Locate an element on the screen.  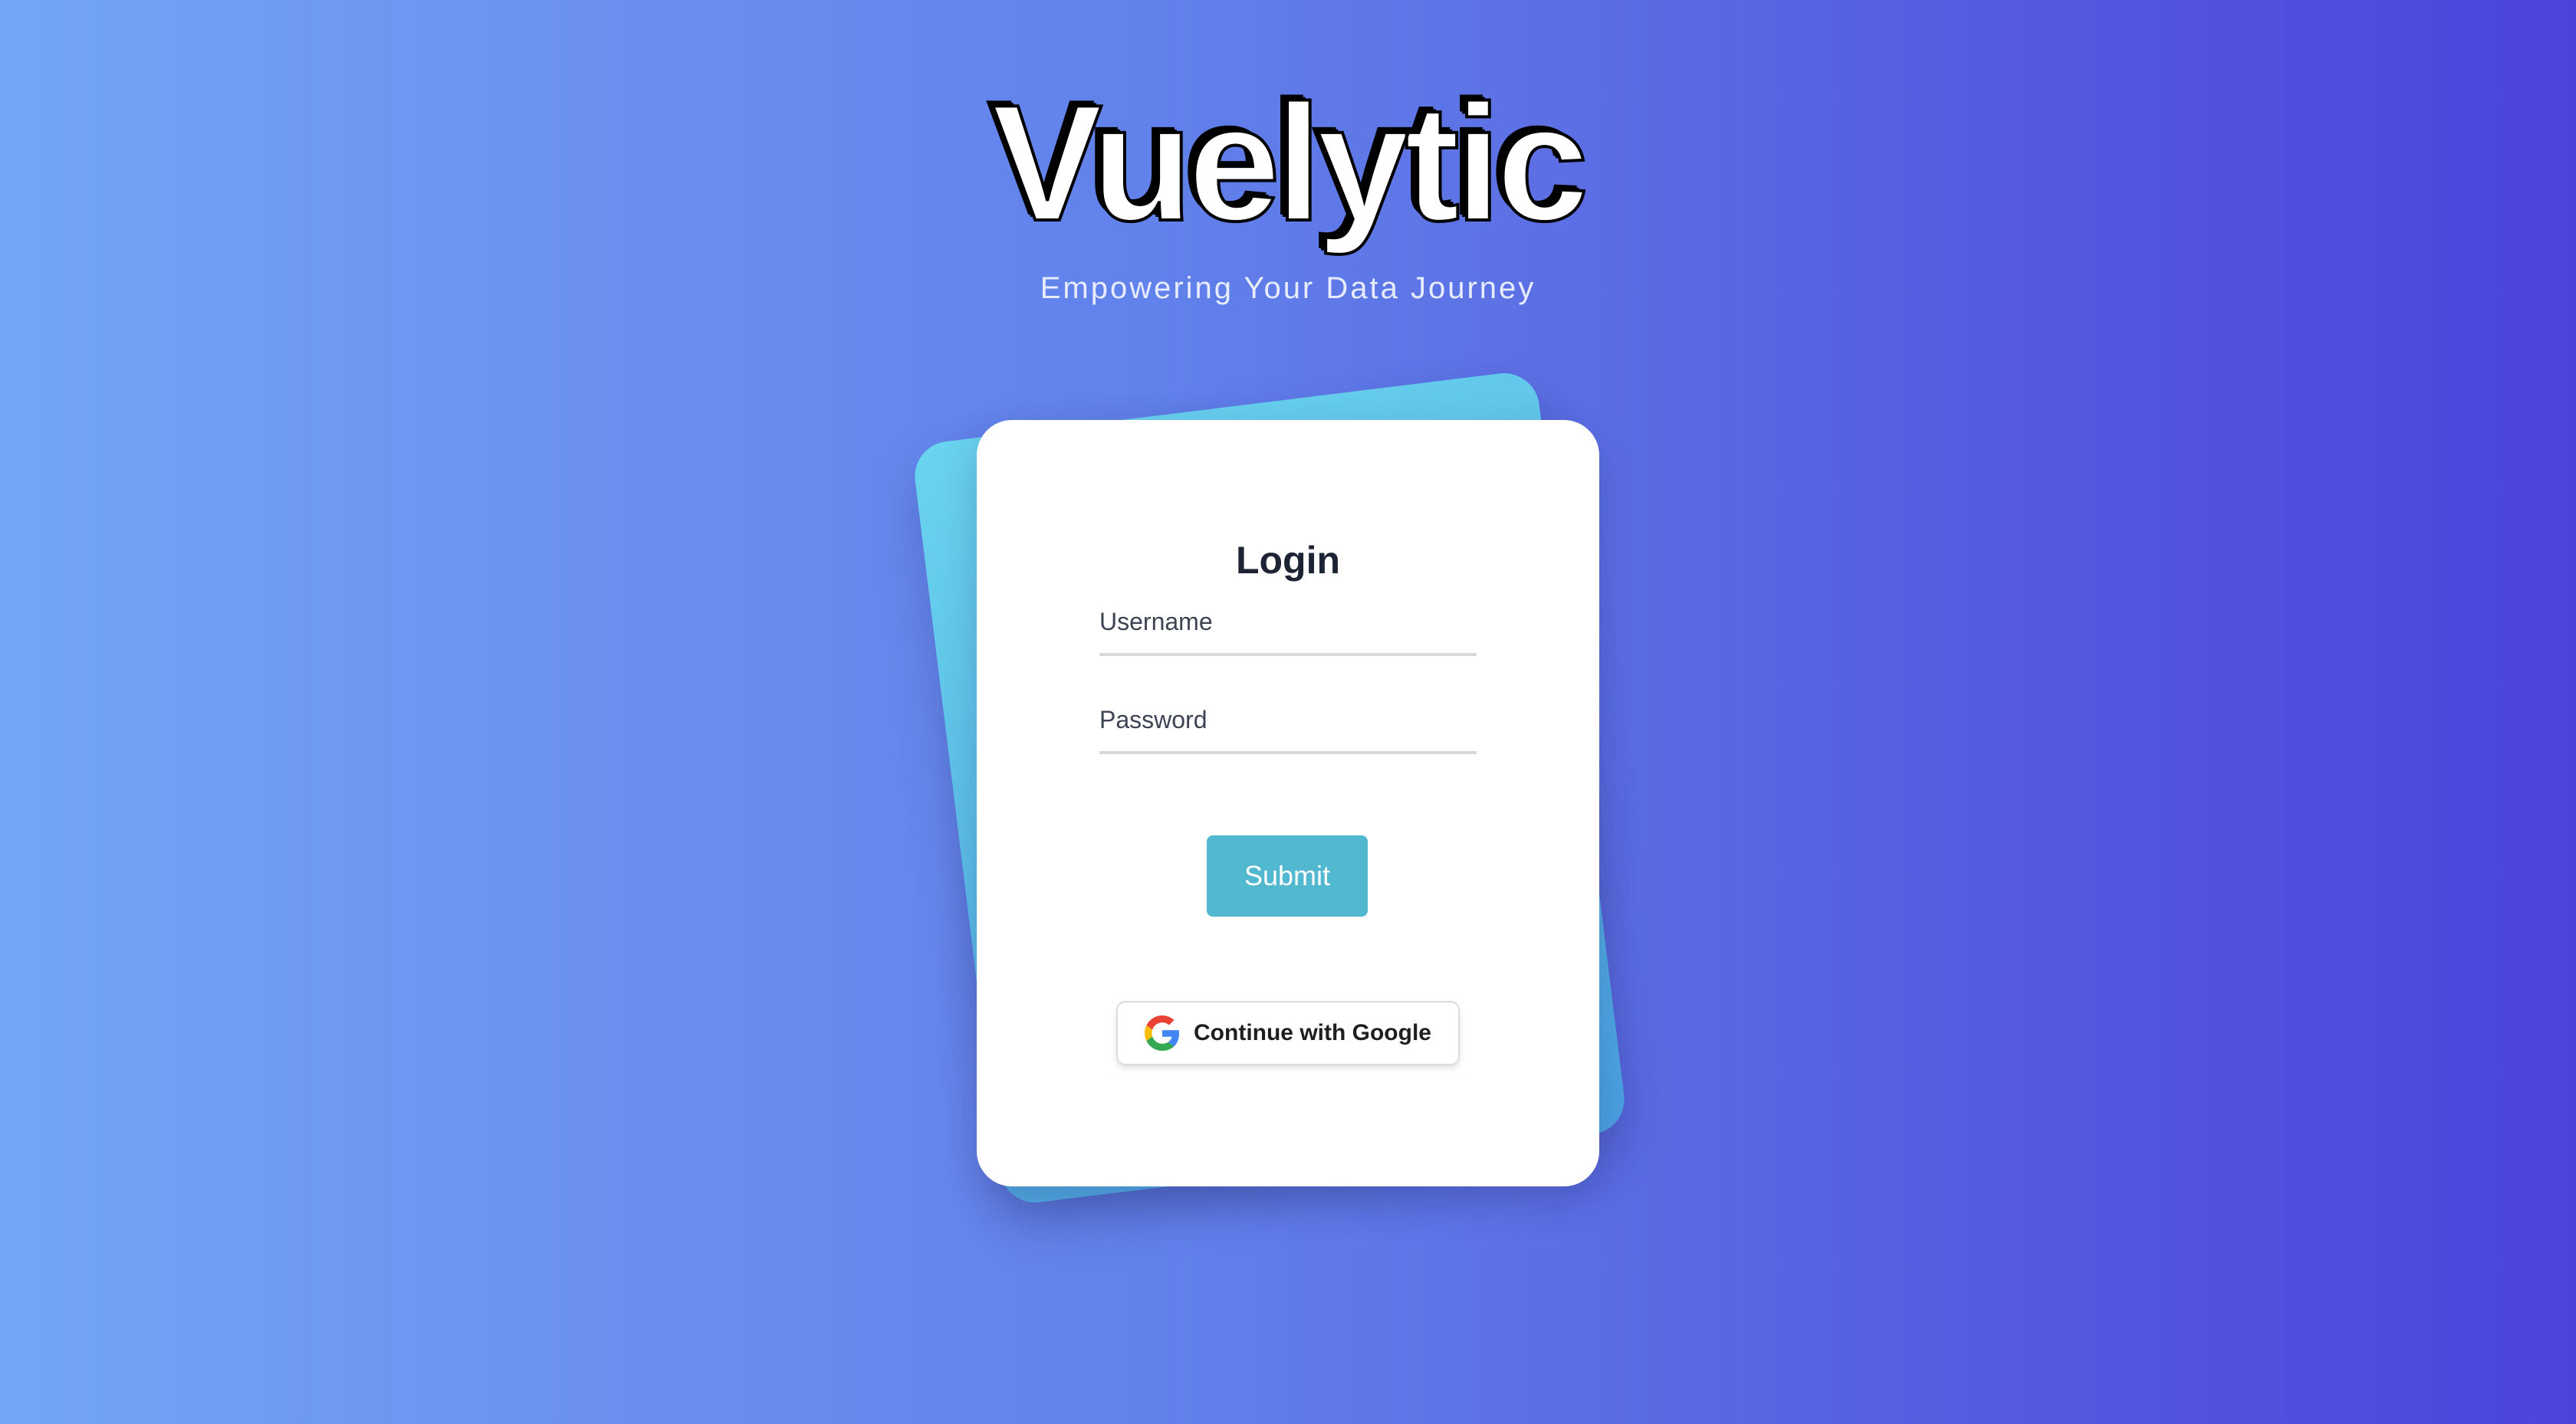
username-field is located at coordinates (1288, 625).